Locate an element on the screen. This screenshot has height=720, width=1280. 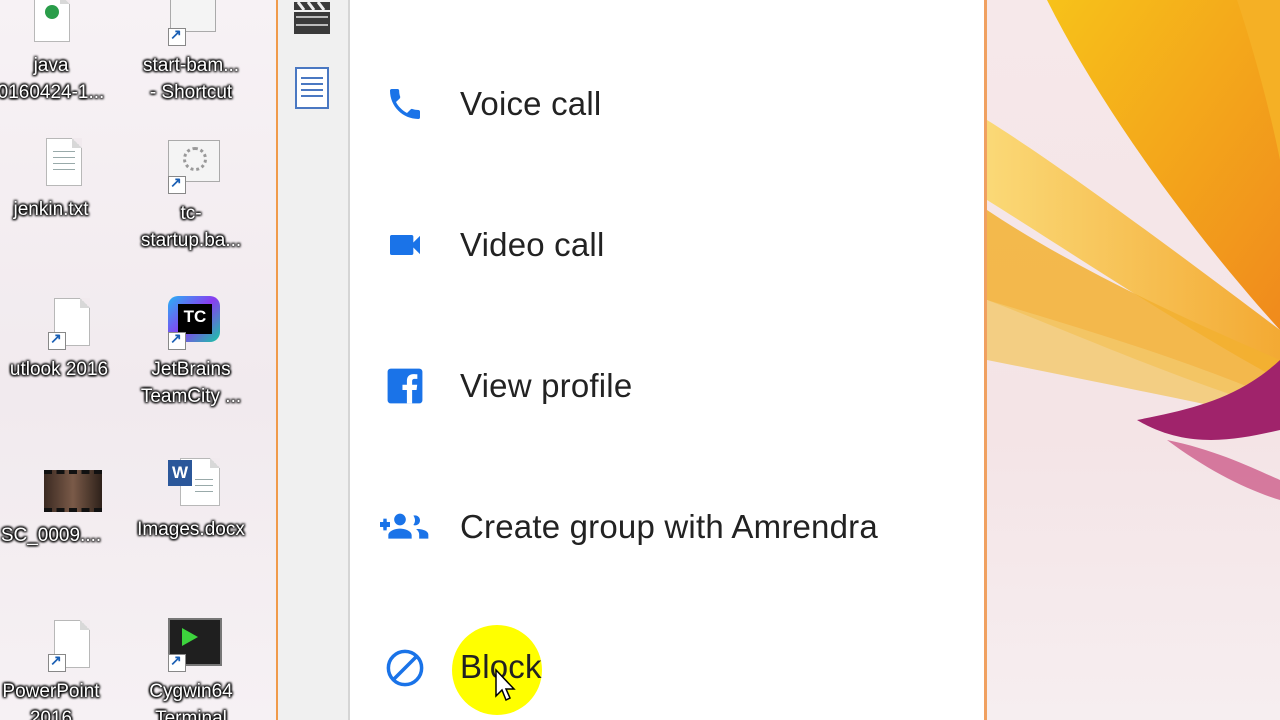
desktop-icon-powerpoint: PowerPoint 2016 is located at coordinates (58, 669).